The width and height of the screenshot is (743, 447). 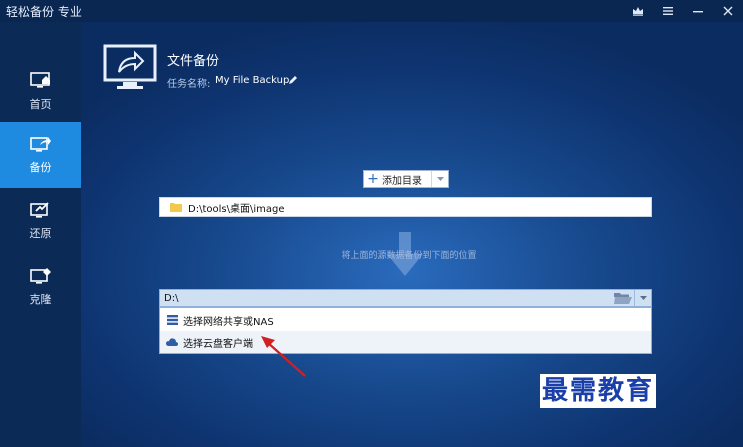 I want to click on menu-item-label: 选择云盘客户端, so click(x=218, y=344).